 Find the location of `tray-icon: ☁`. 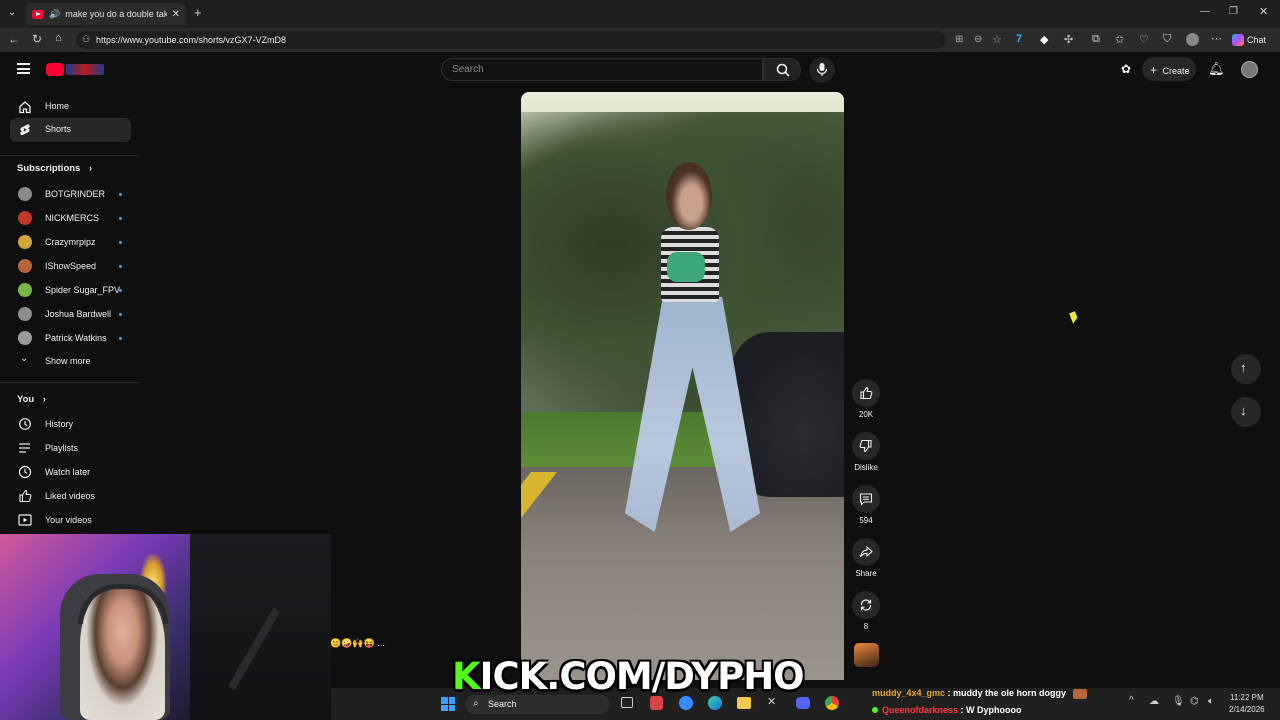

tray-icon: ☁ is located at coordinates (1154, 701).